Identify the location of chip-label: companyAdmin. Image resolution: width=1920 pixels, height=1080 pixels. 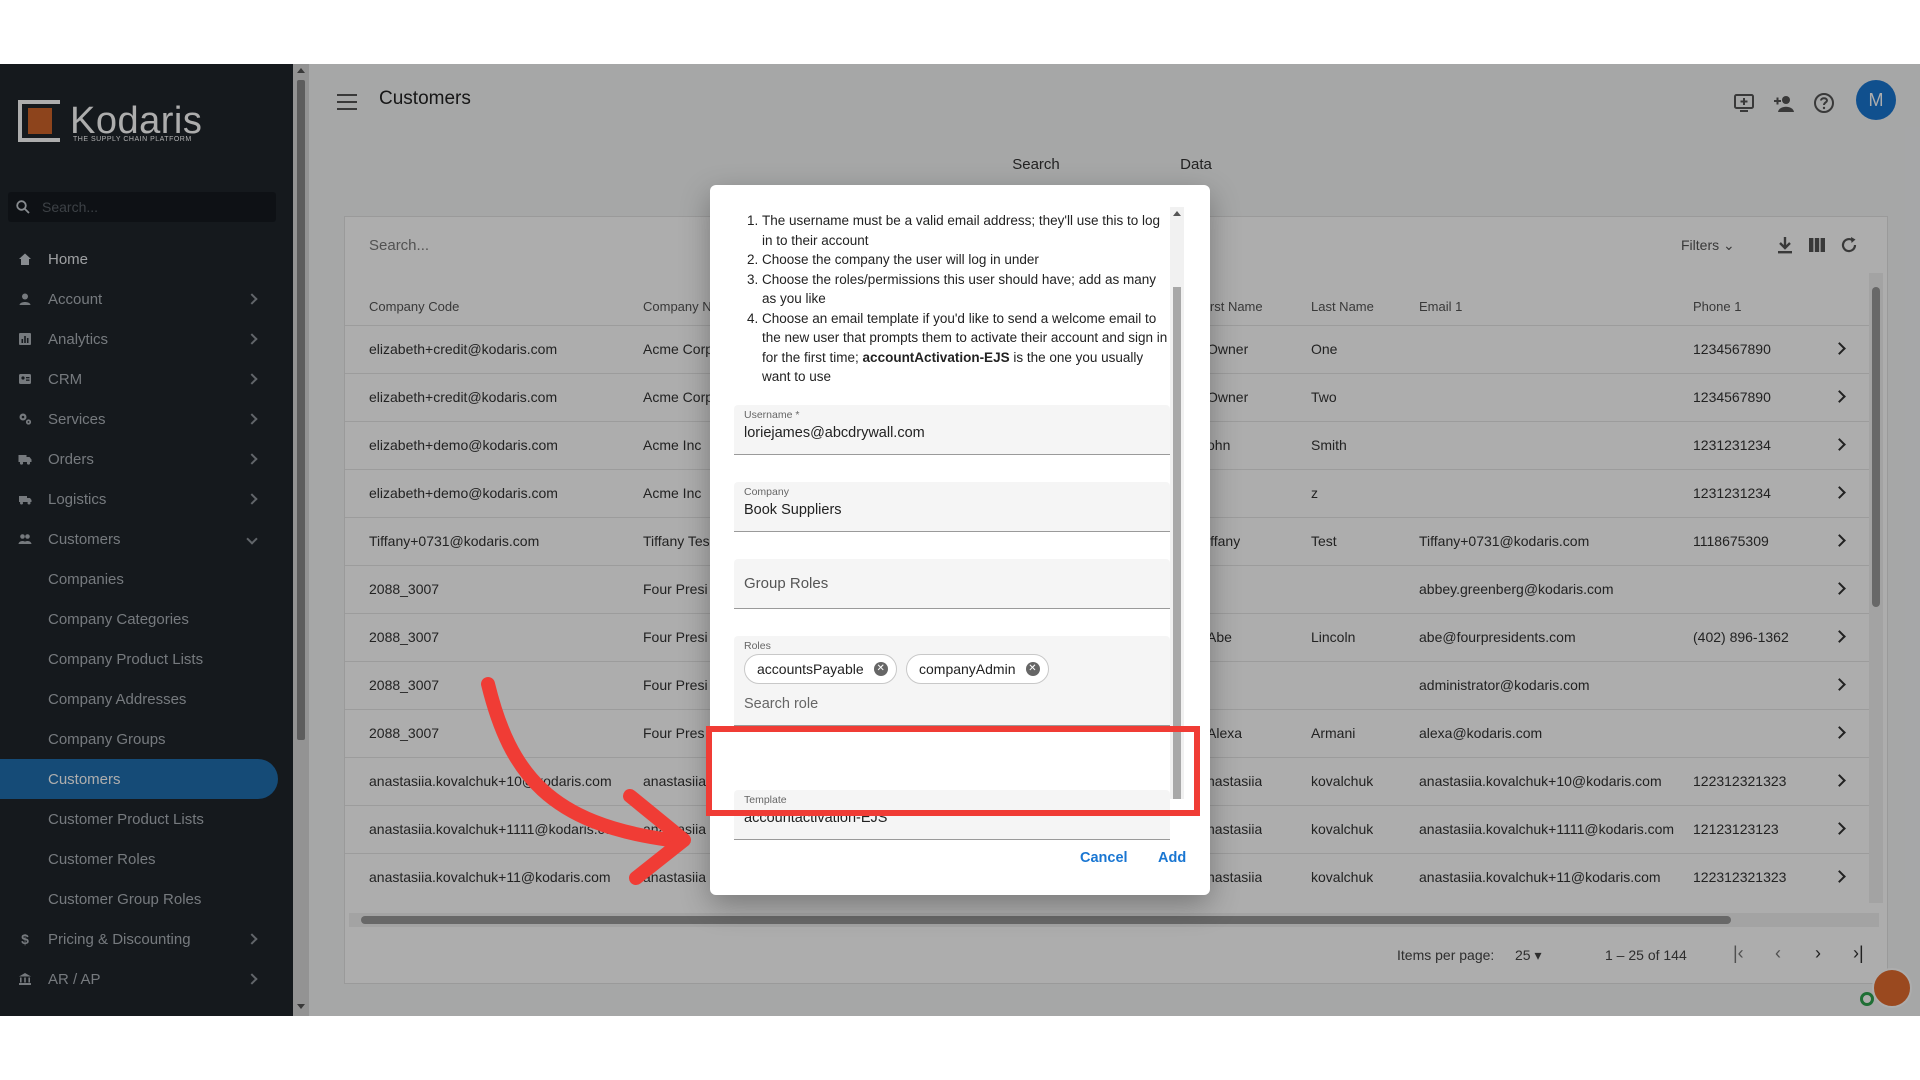
(967, 669).